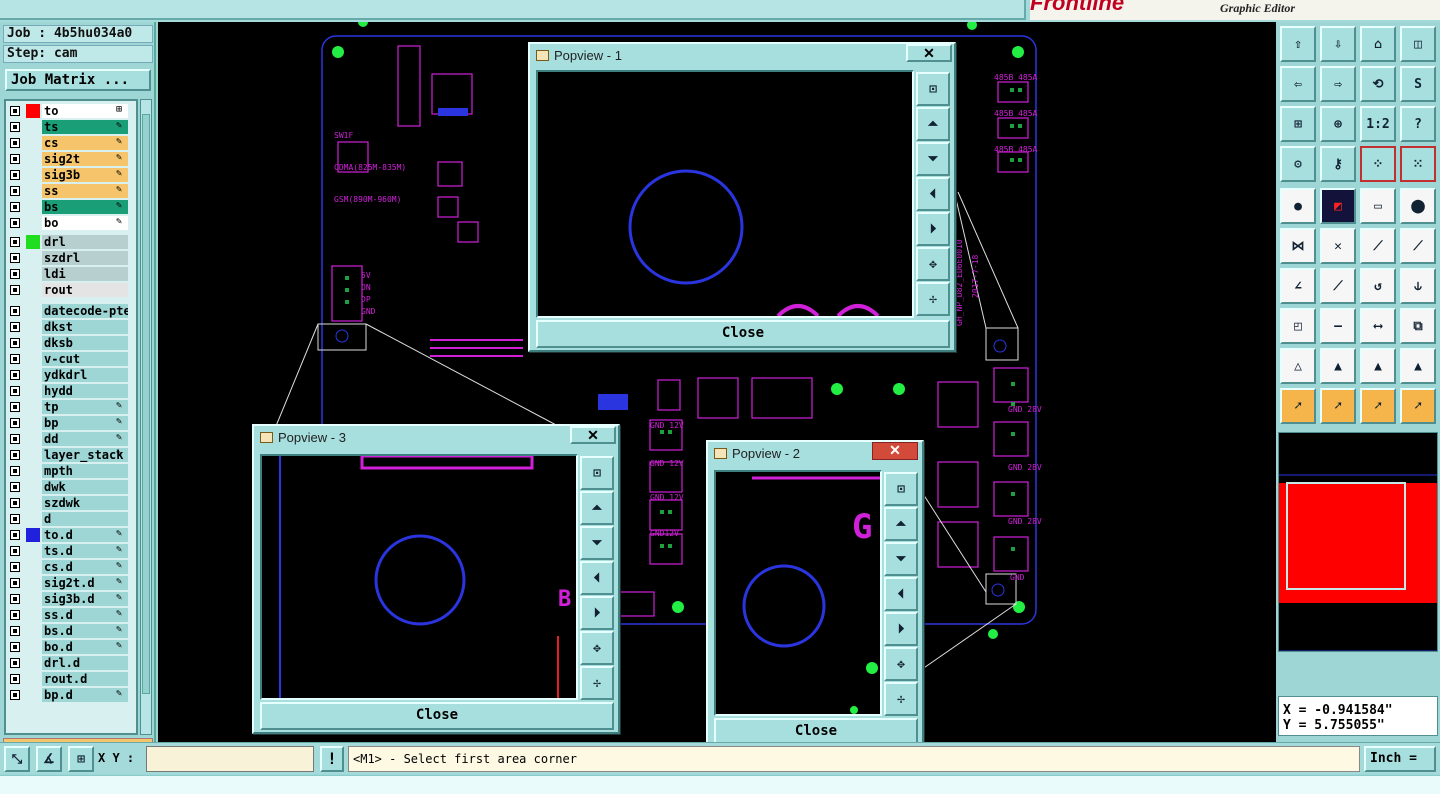 This screenshot has width=1440, height=794. What do you see at coordinates (1298, 206) in the screenshot?
I see `select-feature-icon: ●` at bounding box center [1298, 206].